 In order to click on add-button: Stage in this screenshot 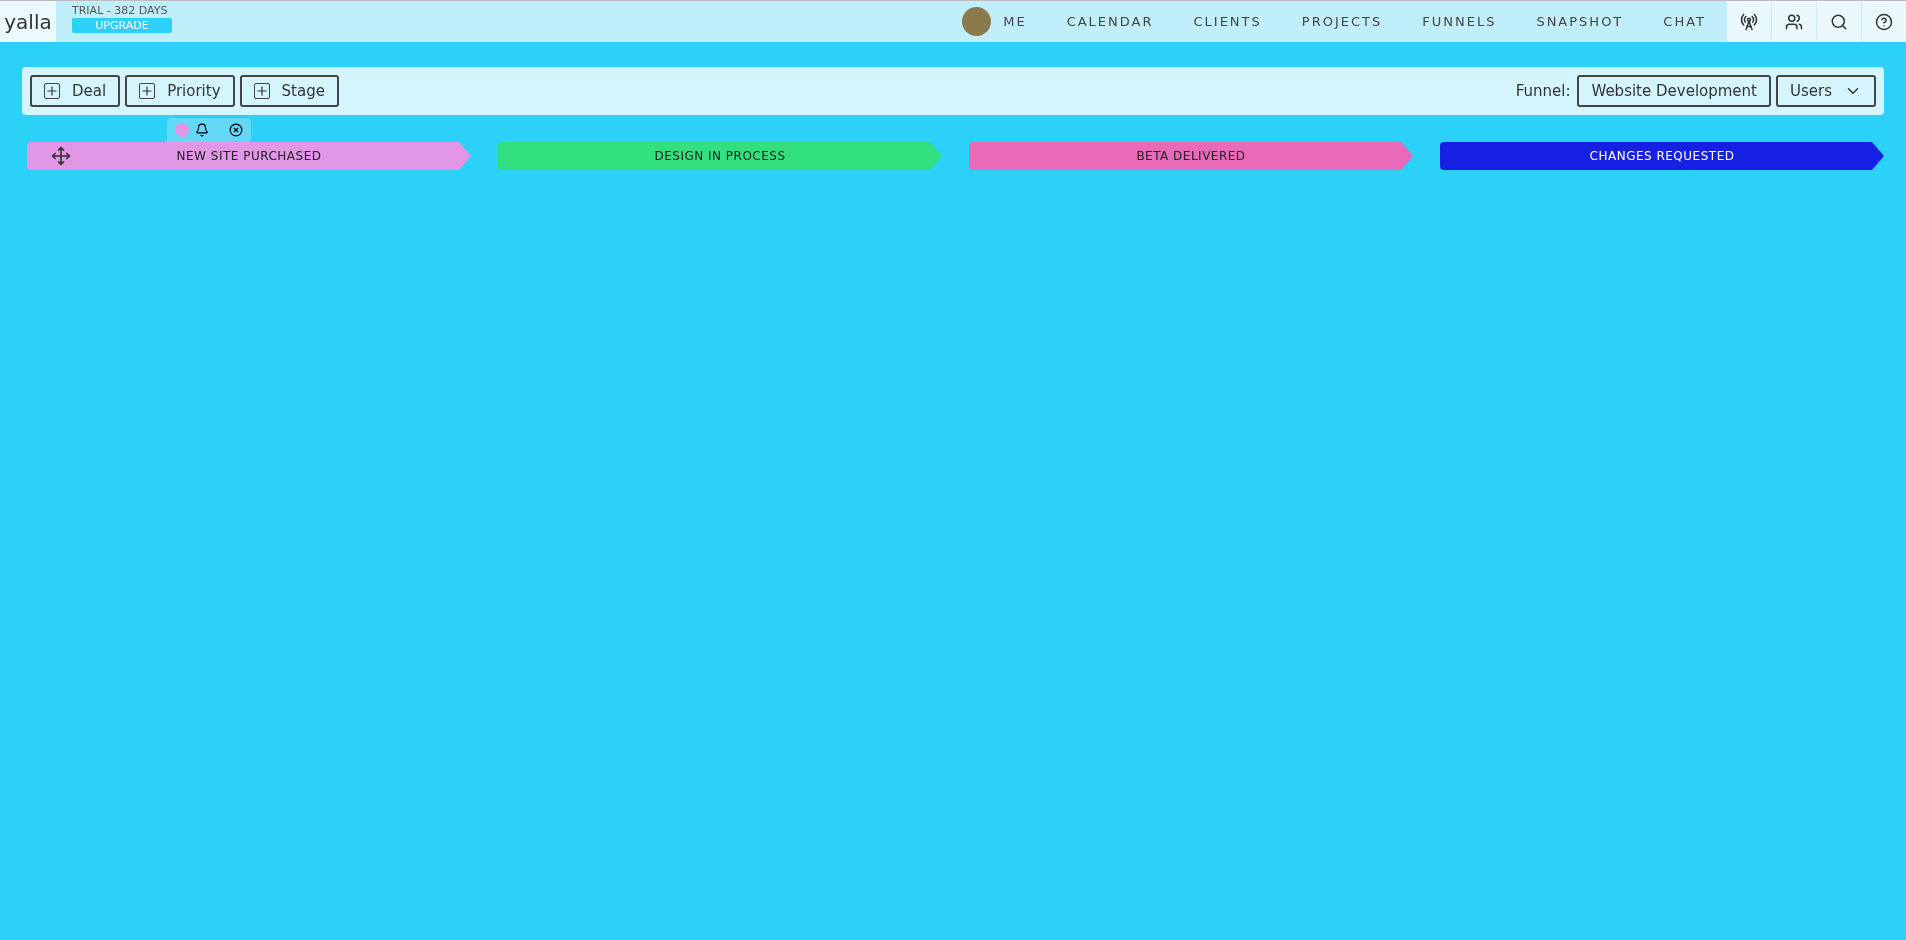, I will do `click(289, 91)`.